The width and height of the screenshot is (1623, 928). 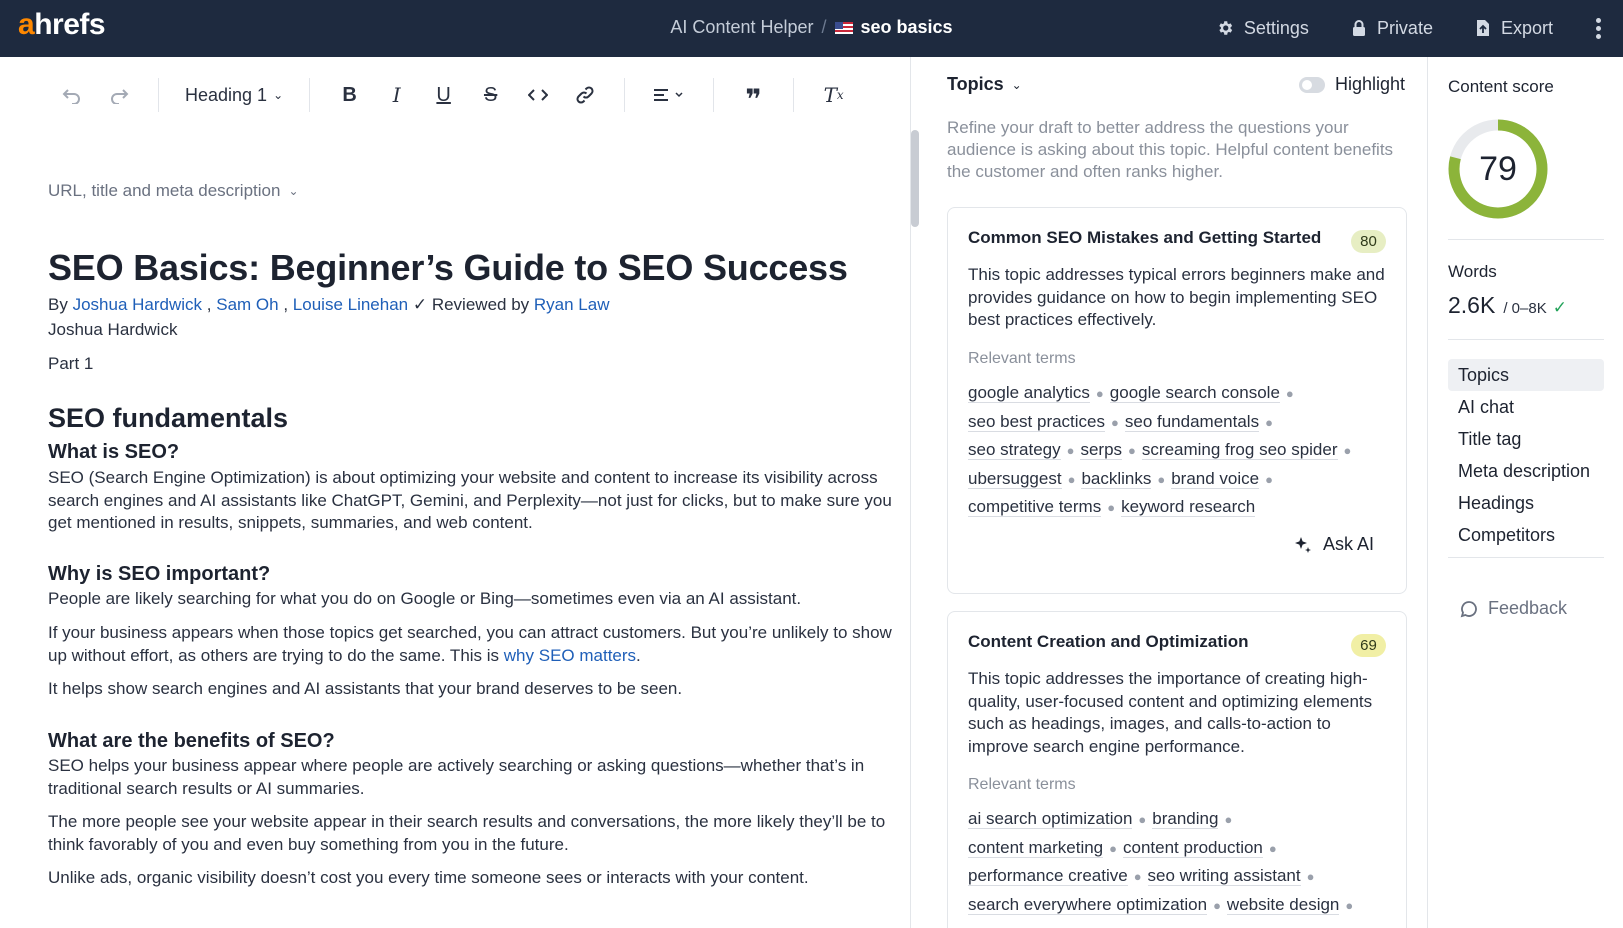 What do you see at coordinates (1224, 876) in the screenshot?
I see `term: seo writing assistant` at bounding box center [1224, 876].